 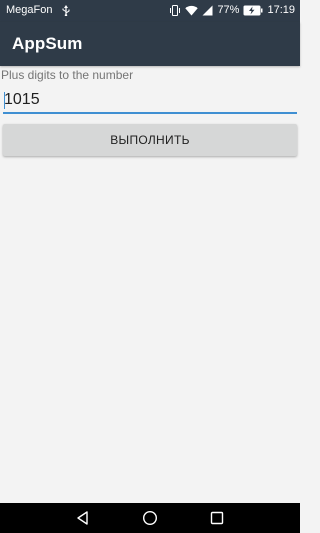 What do you see at coordinates (150, 44) in the screenshot?
I see `app-bar: AppSum` at bounding box center [150, 44].